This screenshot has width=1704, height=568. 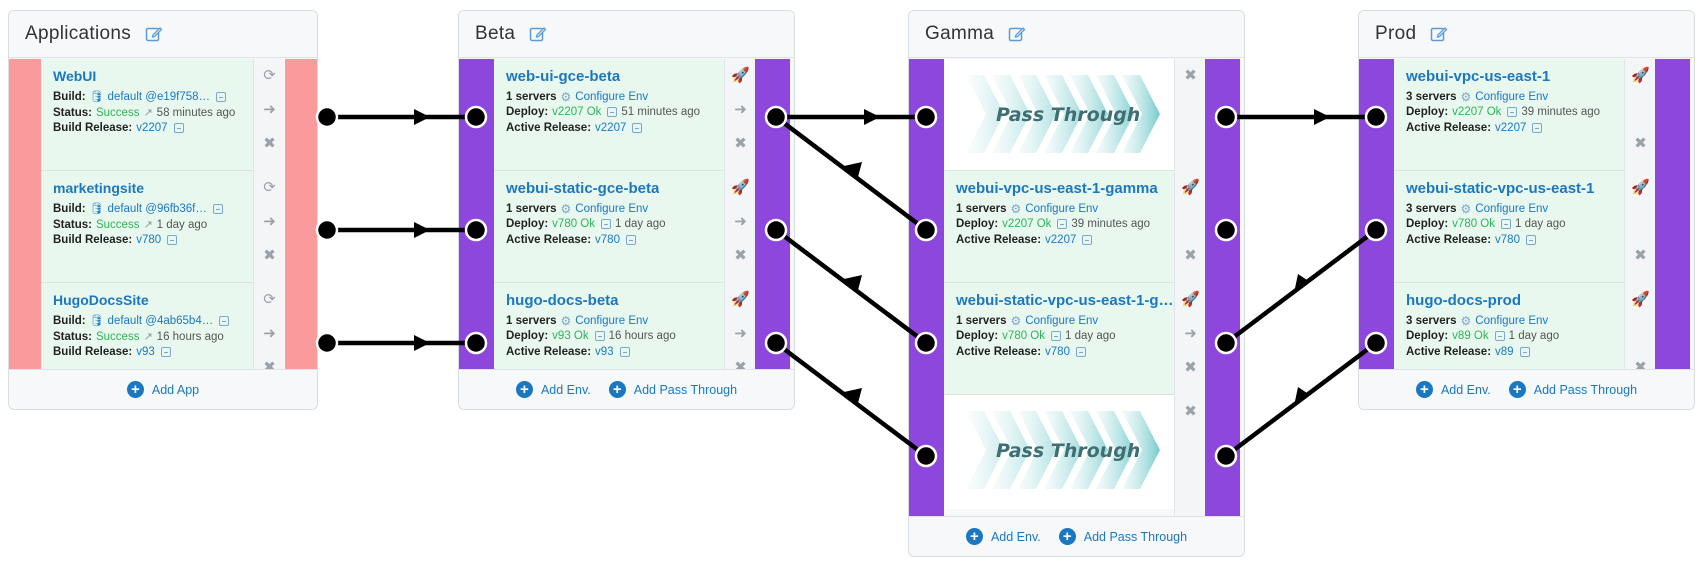 I want to click on app-name-link: HugoDocsSite, so click(x=101, y=300).